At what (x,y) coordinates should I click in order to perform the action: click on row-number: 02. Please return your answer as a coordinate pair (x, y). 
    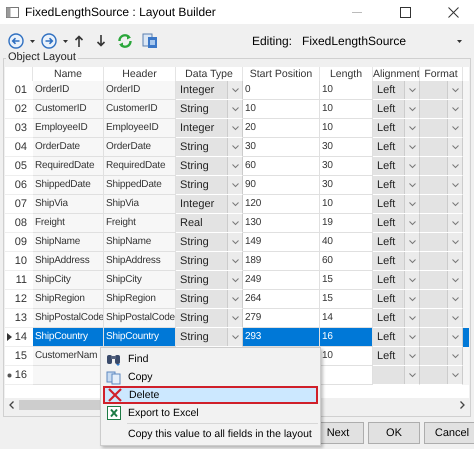
    Looking at the image, I should click on (20, 109).